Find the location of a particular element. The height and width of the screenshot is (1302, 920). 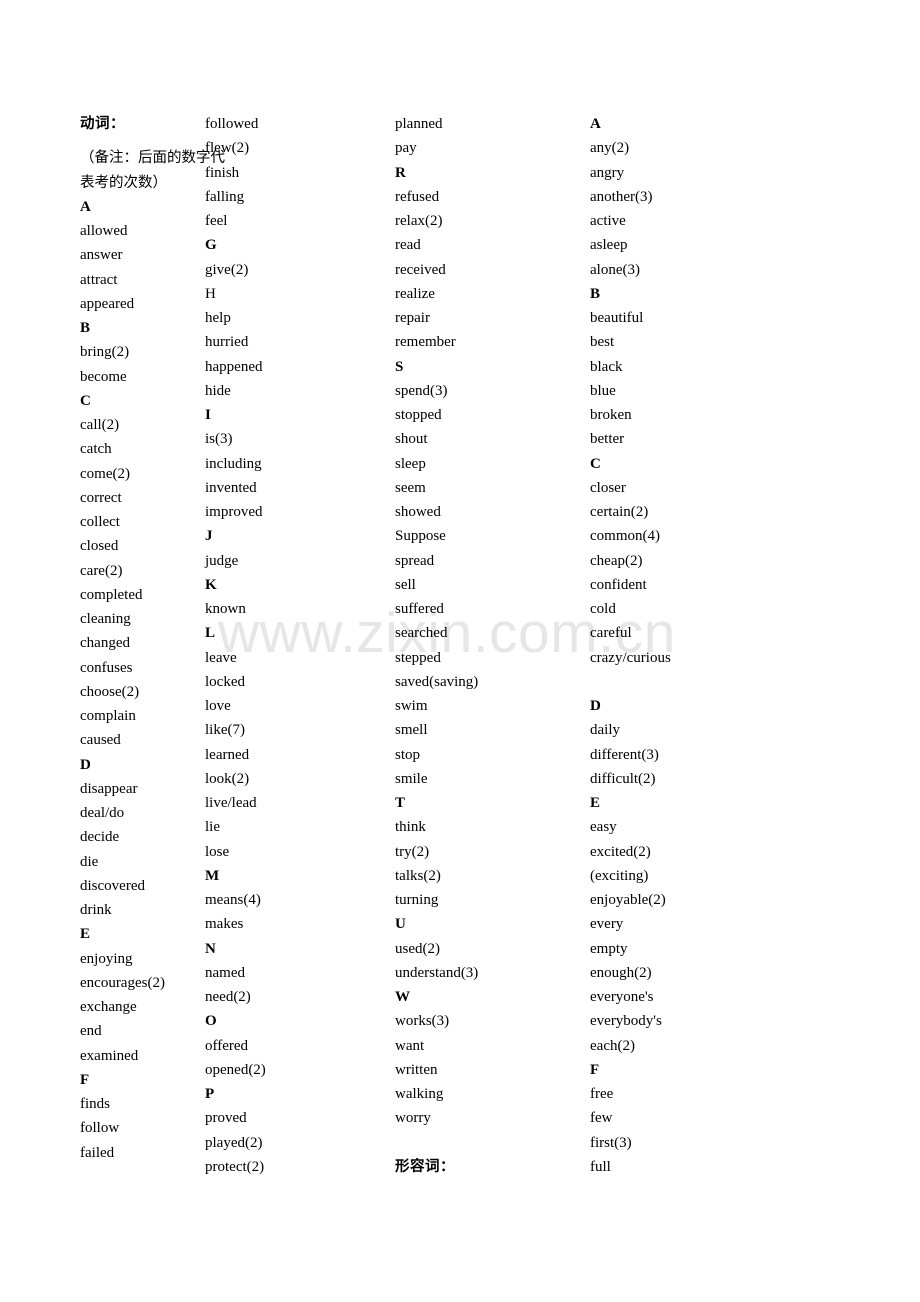

word-entry: hurried is located at coordinates (227, 342).